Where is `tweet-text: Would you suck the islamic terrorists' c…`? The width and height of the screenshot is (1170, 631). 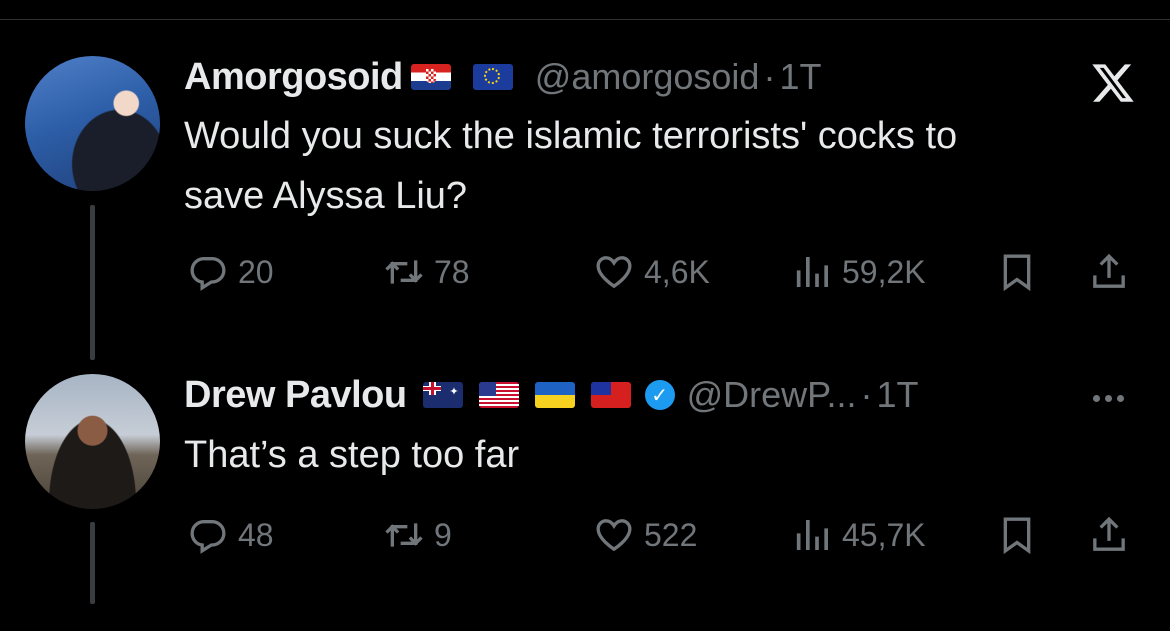
tweet-text: Would you suck the islamic terrorists' c… is located at coordinates (570, 166).